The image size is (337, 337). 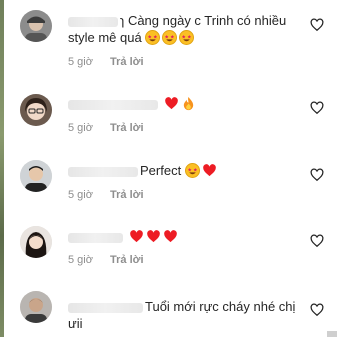 What do you see at coordinates (332, 334) in the screenshot?
I see `background-corner` at bounding box center [332, 334].